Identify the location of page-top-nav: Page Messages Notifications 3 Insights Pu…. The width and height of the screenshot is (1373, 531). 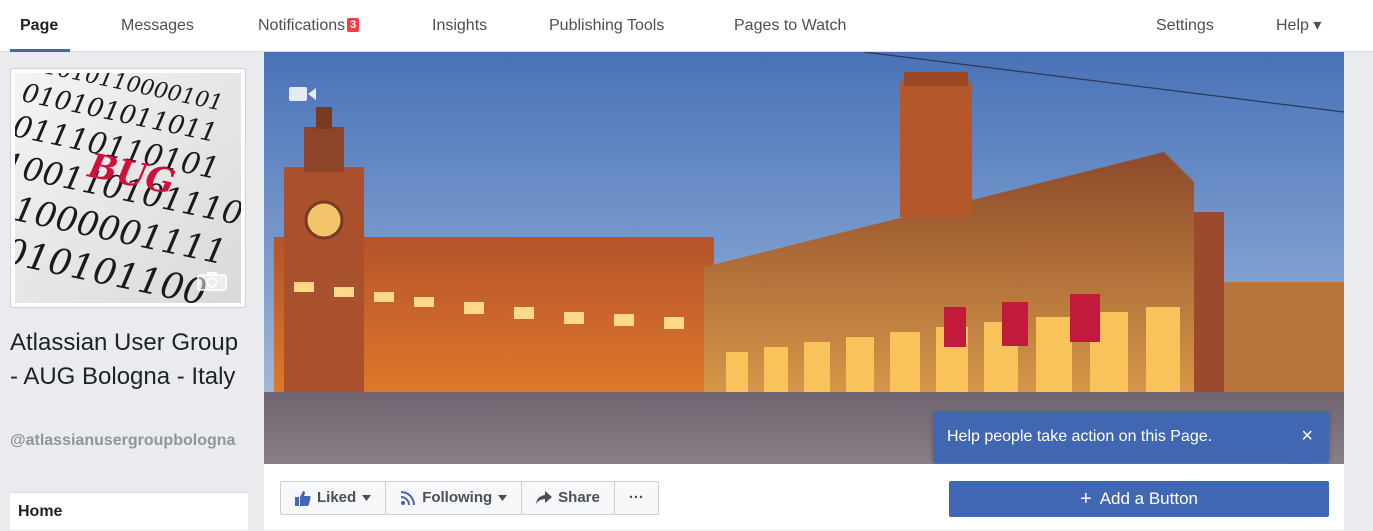
(686, 26).